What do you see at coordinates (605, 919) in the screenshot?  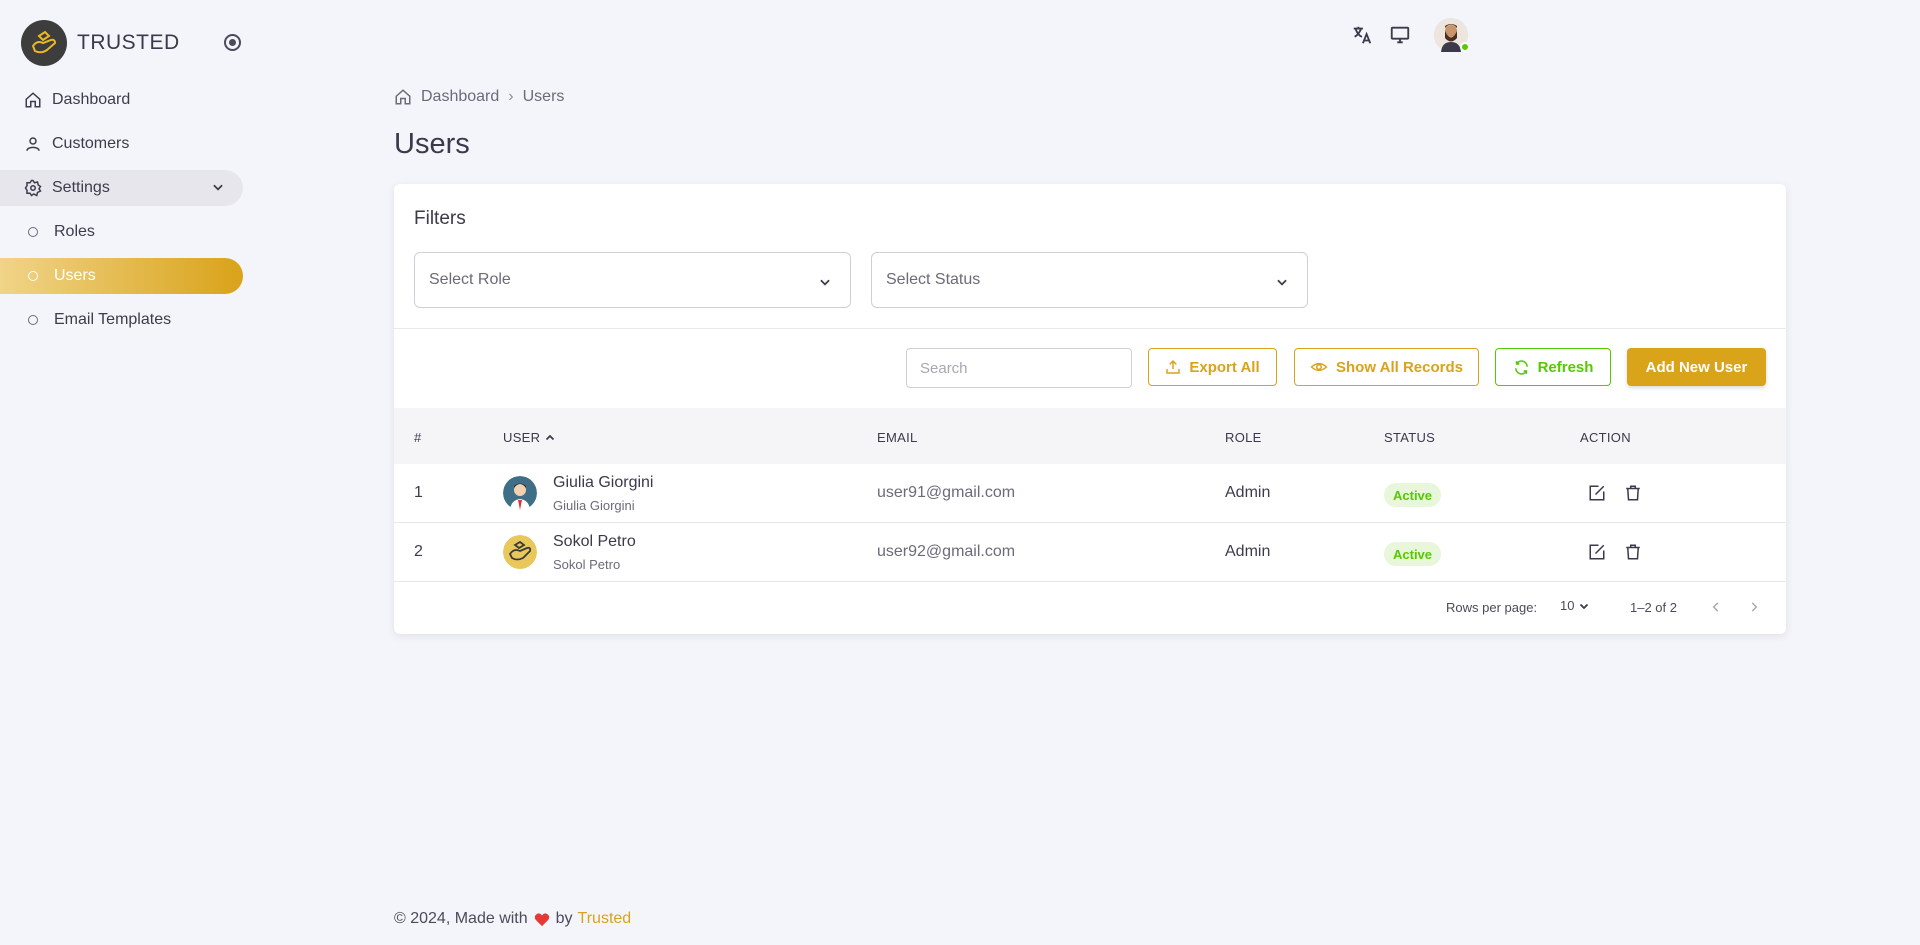 I see `footer-link: Trusted` at bounding box center [605, 919].